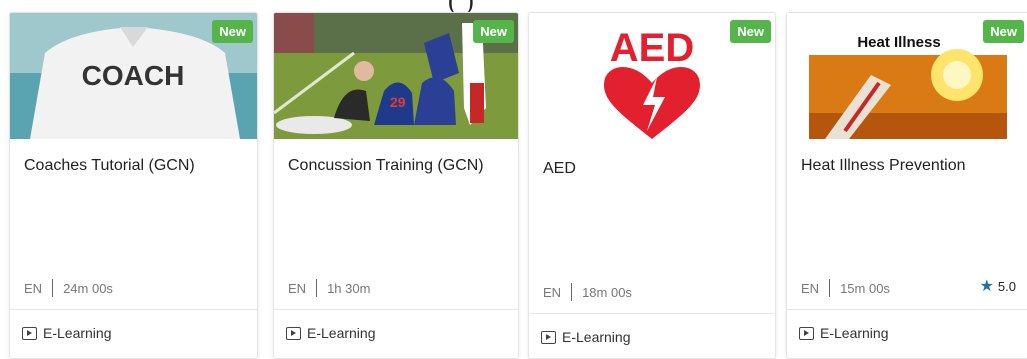 Image resolution: width=1027 pixels, height=359 pixels. I want to click on course-thumbnail: COACH New, so click(133, 76).